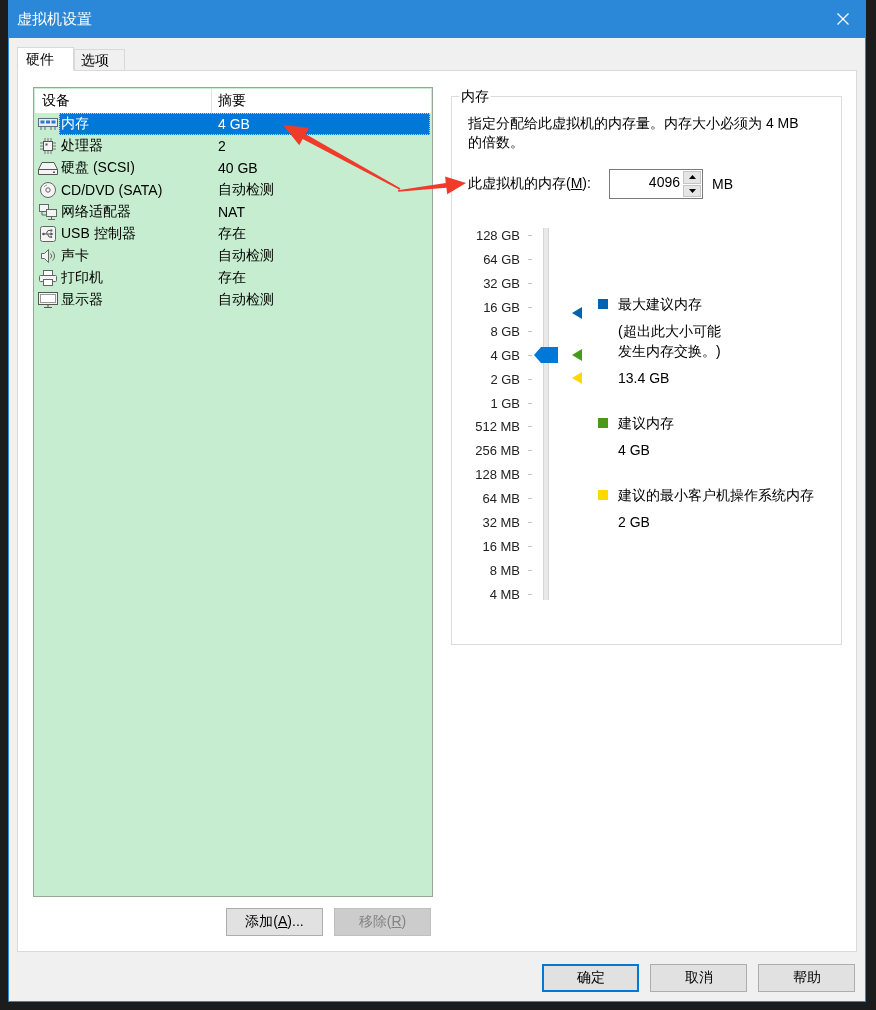  I want to click on window-title: 虚拟机设置, so click(54, 19).